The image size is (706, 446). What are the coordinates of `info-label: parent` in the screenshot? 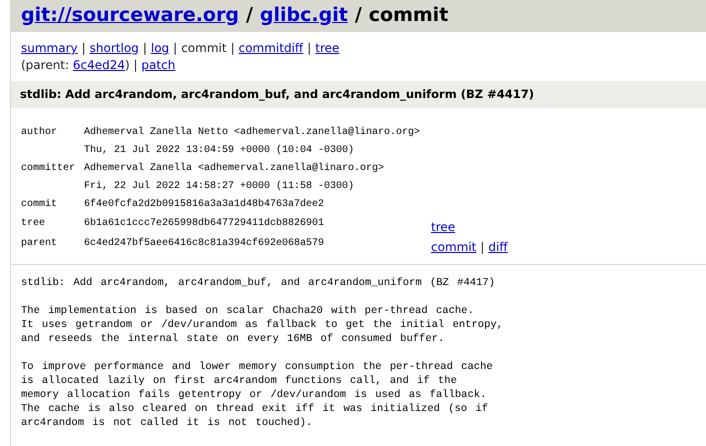 It's located at (39, 244).